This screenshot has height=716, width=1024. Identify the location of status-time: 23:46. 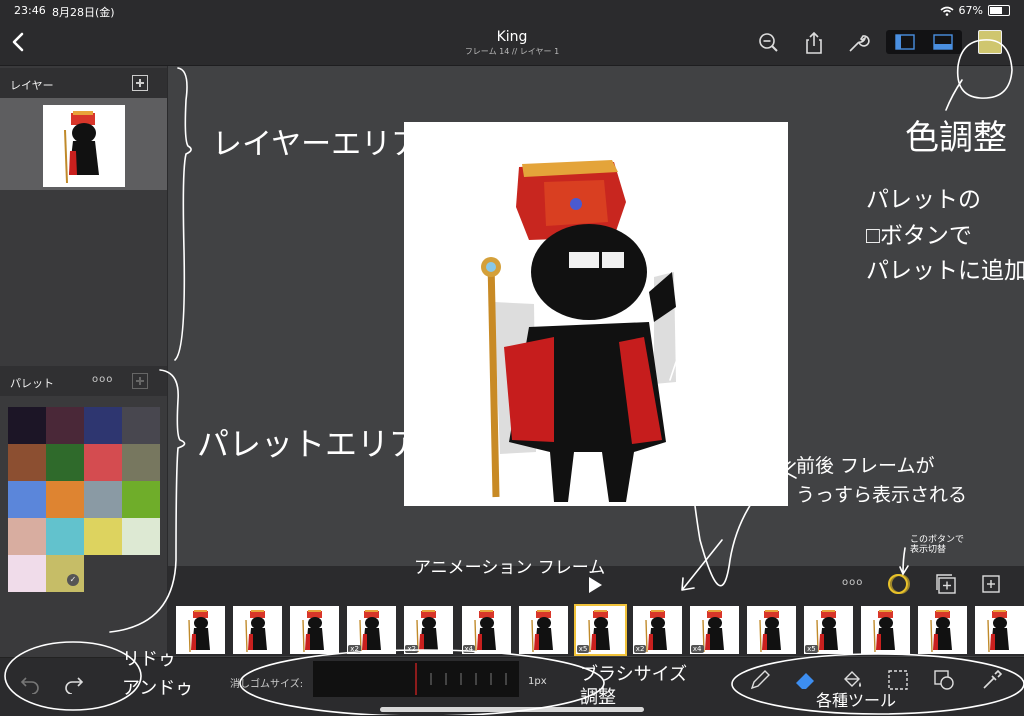
(30, 10).